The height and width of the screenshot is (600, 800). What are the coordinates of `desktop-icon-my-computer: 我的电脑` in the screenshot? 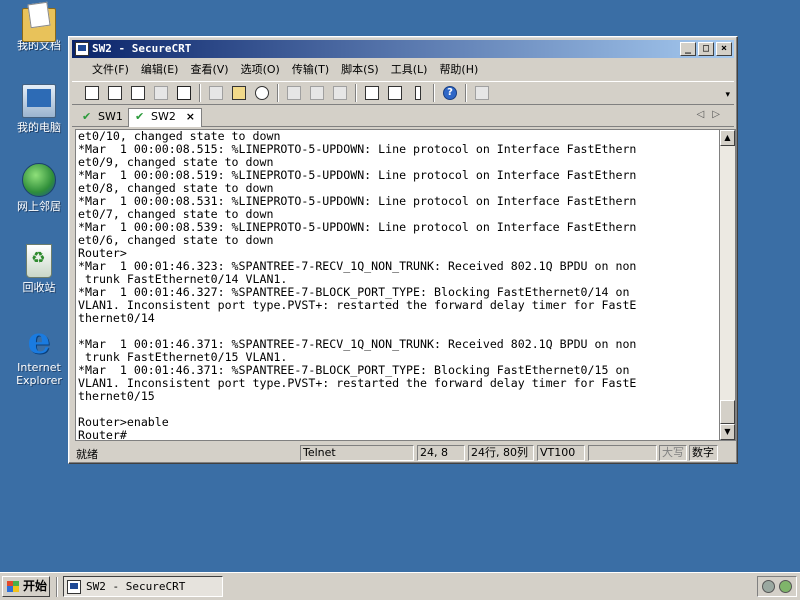 It's located at (39, 109).